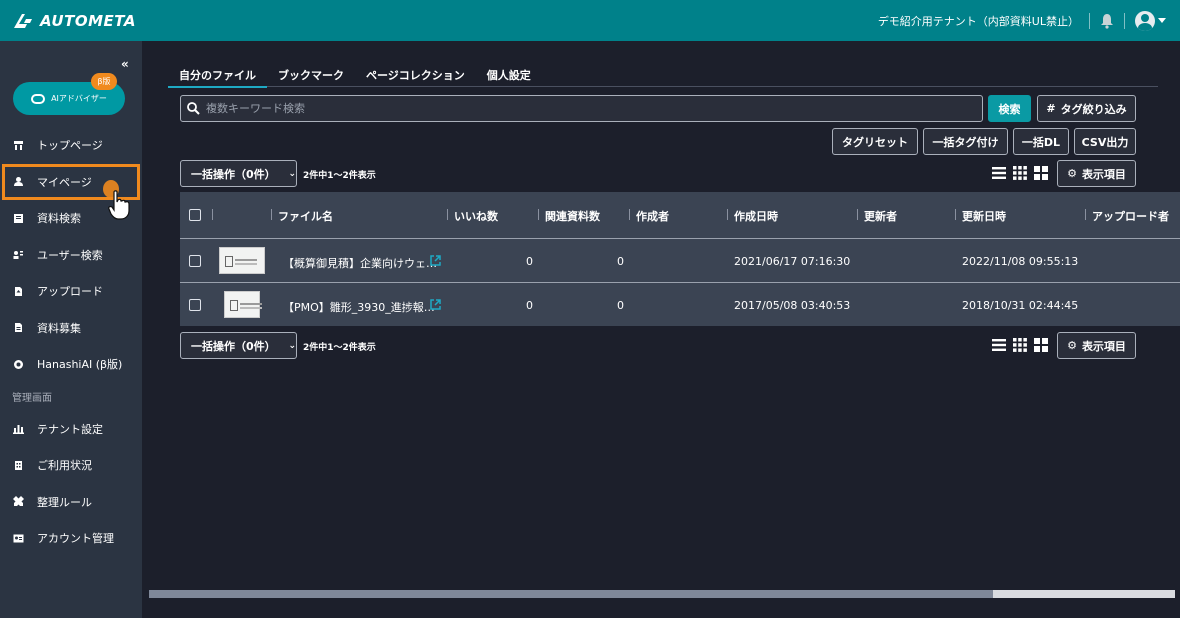 The height and width of the screenshot is (618, 1180). What do you see at coordinates (74, 21) in the screenshot?
I see `app-logo: AUTOMETA` at bounding box center [74, 21].